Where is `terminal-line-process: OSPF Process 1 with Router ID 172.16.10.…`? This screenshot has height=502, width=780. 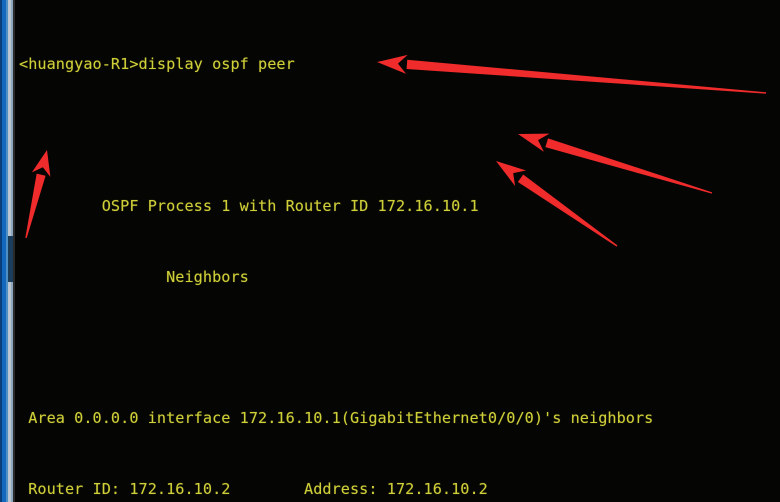 terminal-line-process: OSPF Process 1 with Router ID 172.16.10.… is located at coordinates (249, 205).